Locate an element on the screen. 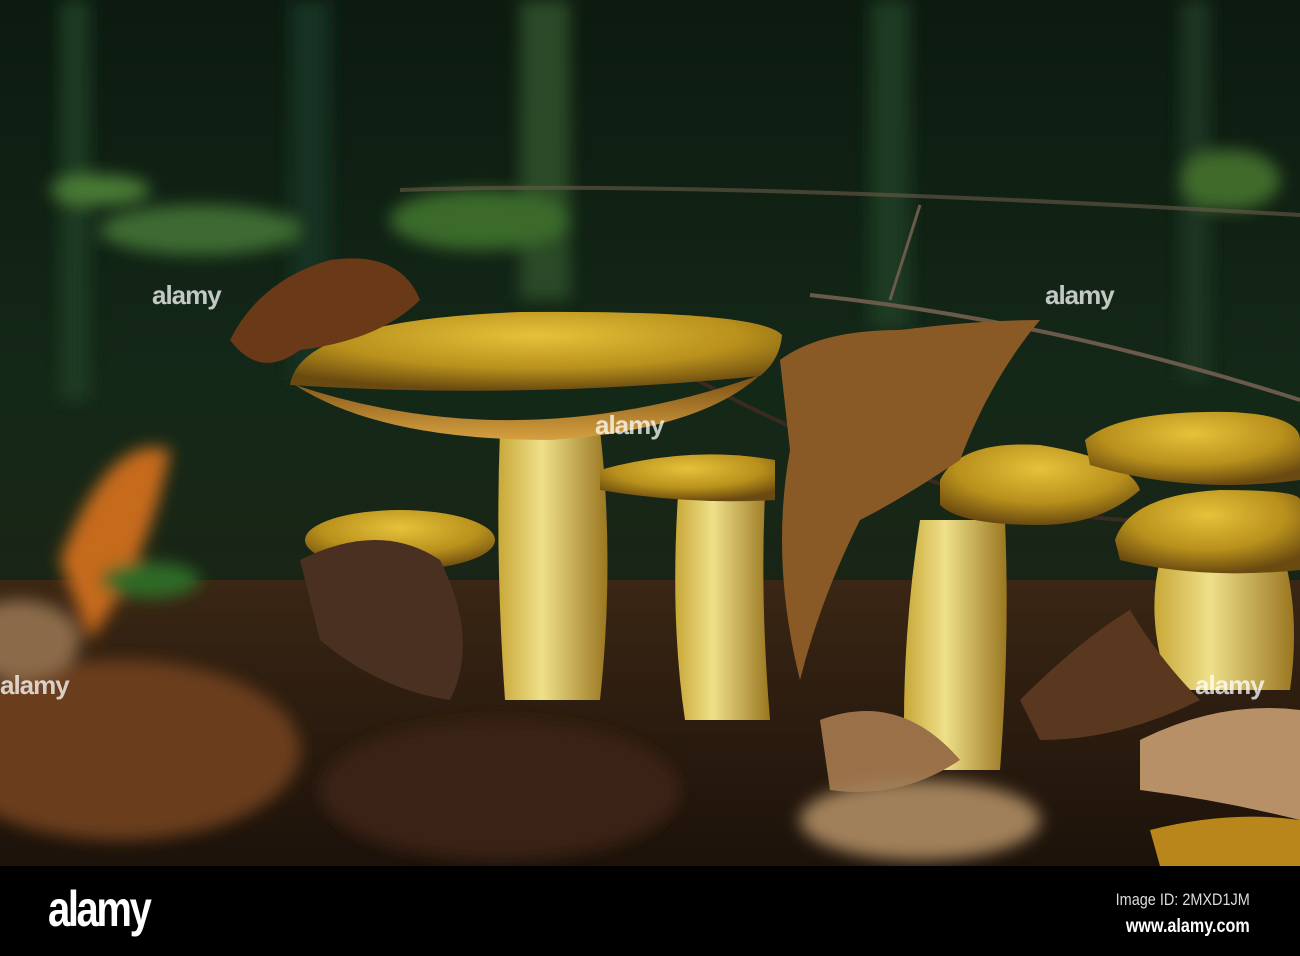 The height and width of the screenshot is (956, 1300). footer-bar: alamy Image ID: 2MXD1JM www.alamy.com is located at coordinates (650, 911).